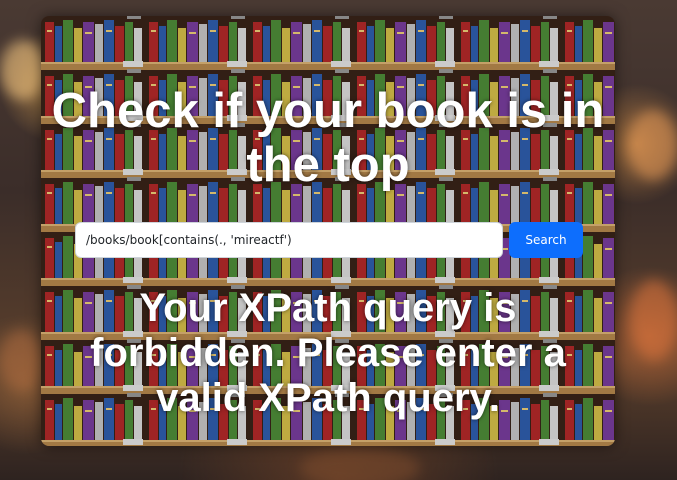 The height and width of the screenshot is (480, 677). Describe the element at coordinates (289, 240) in the screenshot. I see `xpath-query-input` at that location.